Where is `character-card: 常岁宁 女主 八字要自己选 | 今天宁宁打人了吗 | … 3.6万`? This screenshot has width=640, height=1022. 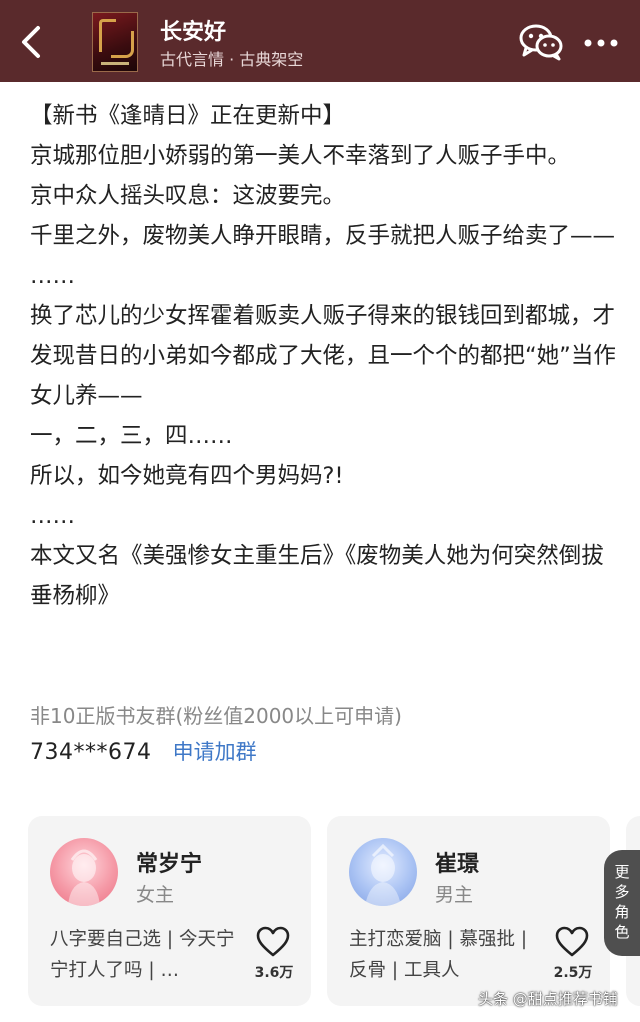 character-card: 常岁宁 女主 八字要自己选 | 今天宁宁打人了吗 | … 3.6万 is located at coordinates (169, 911).